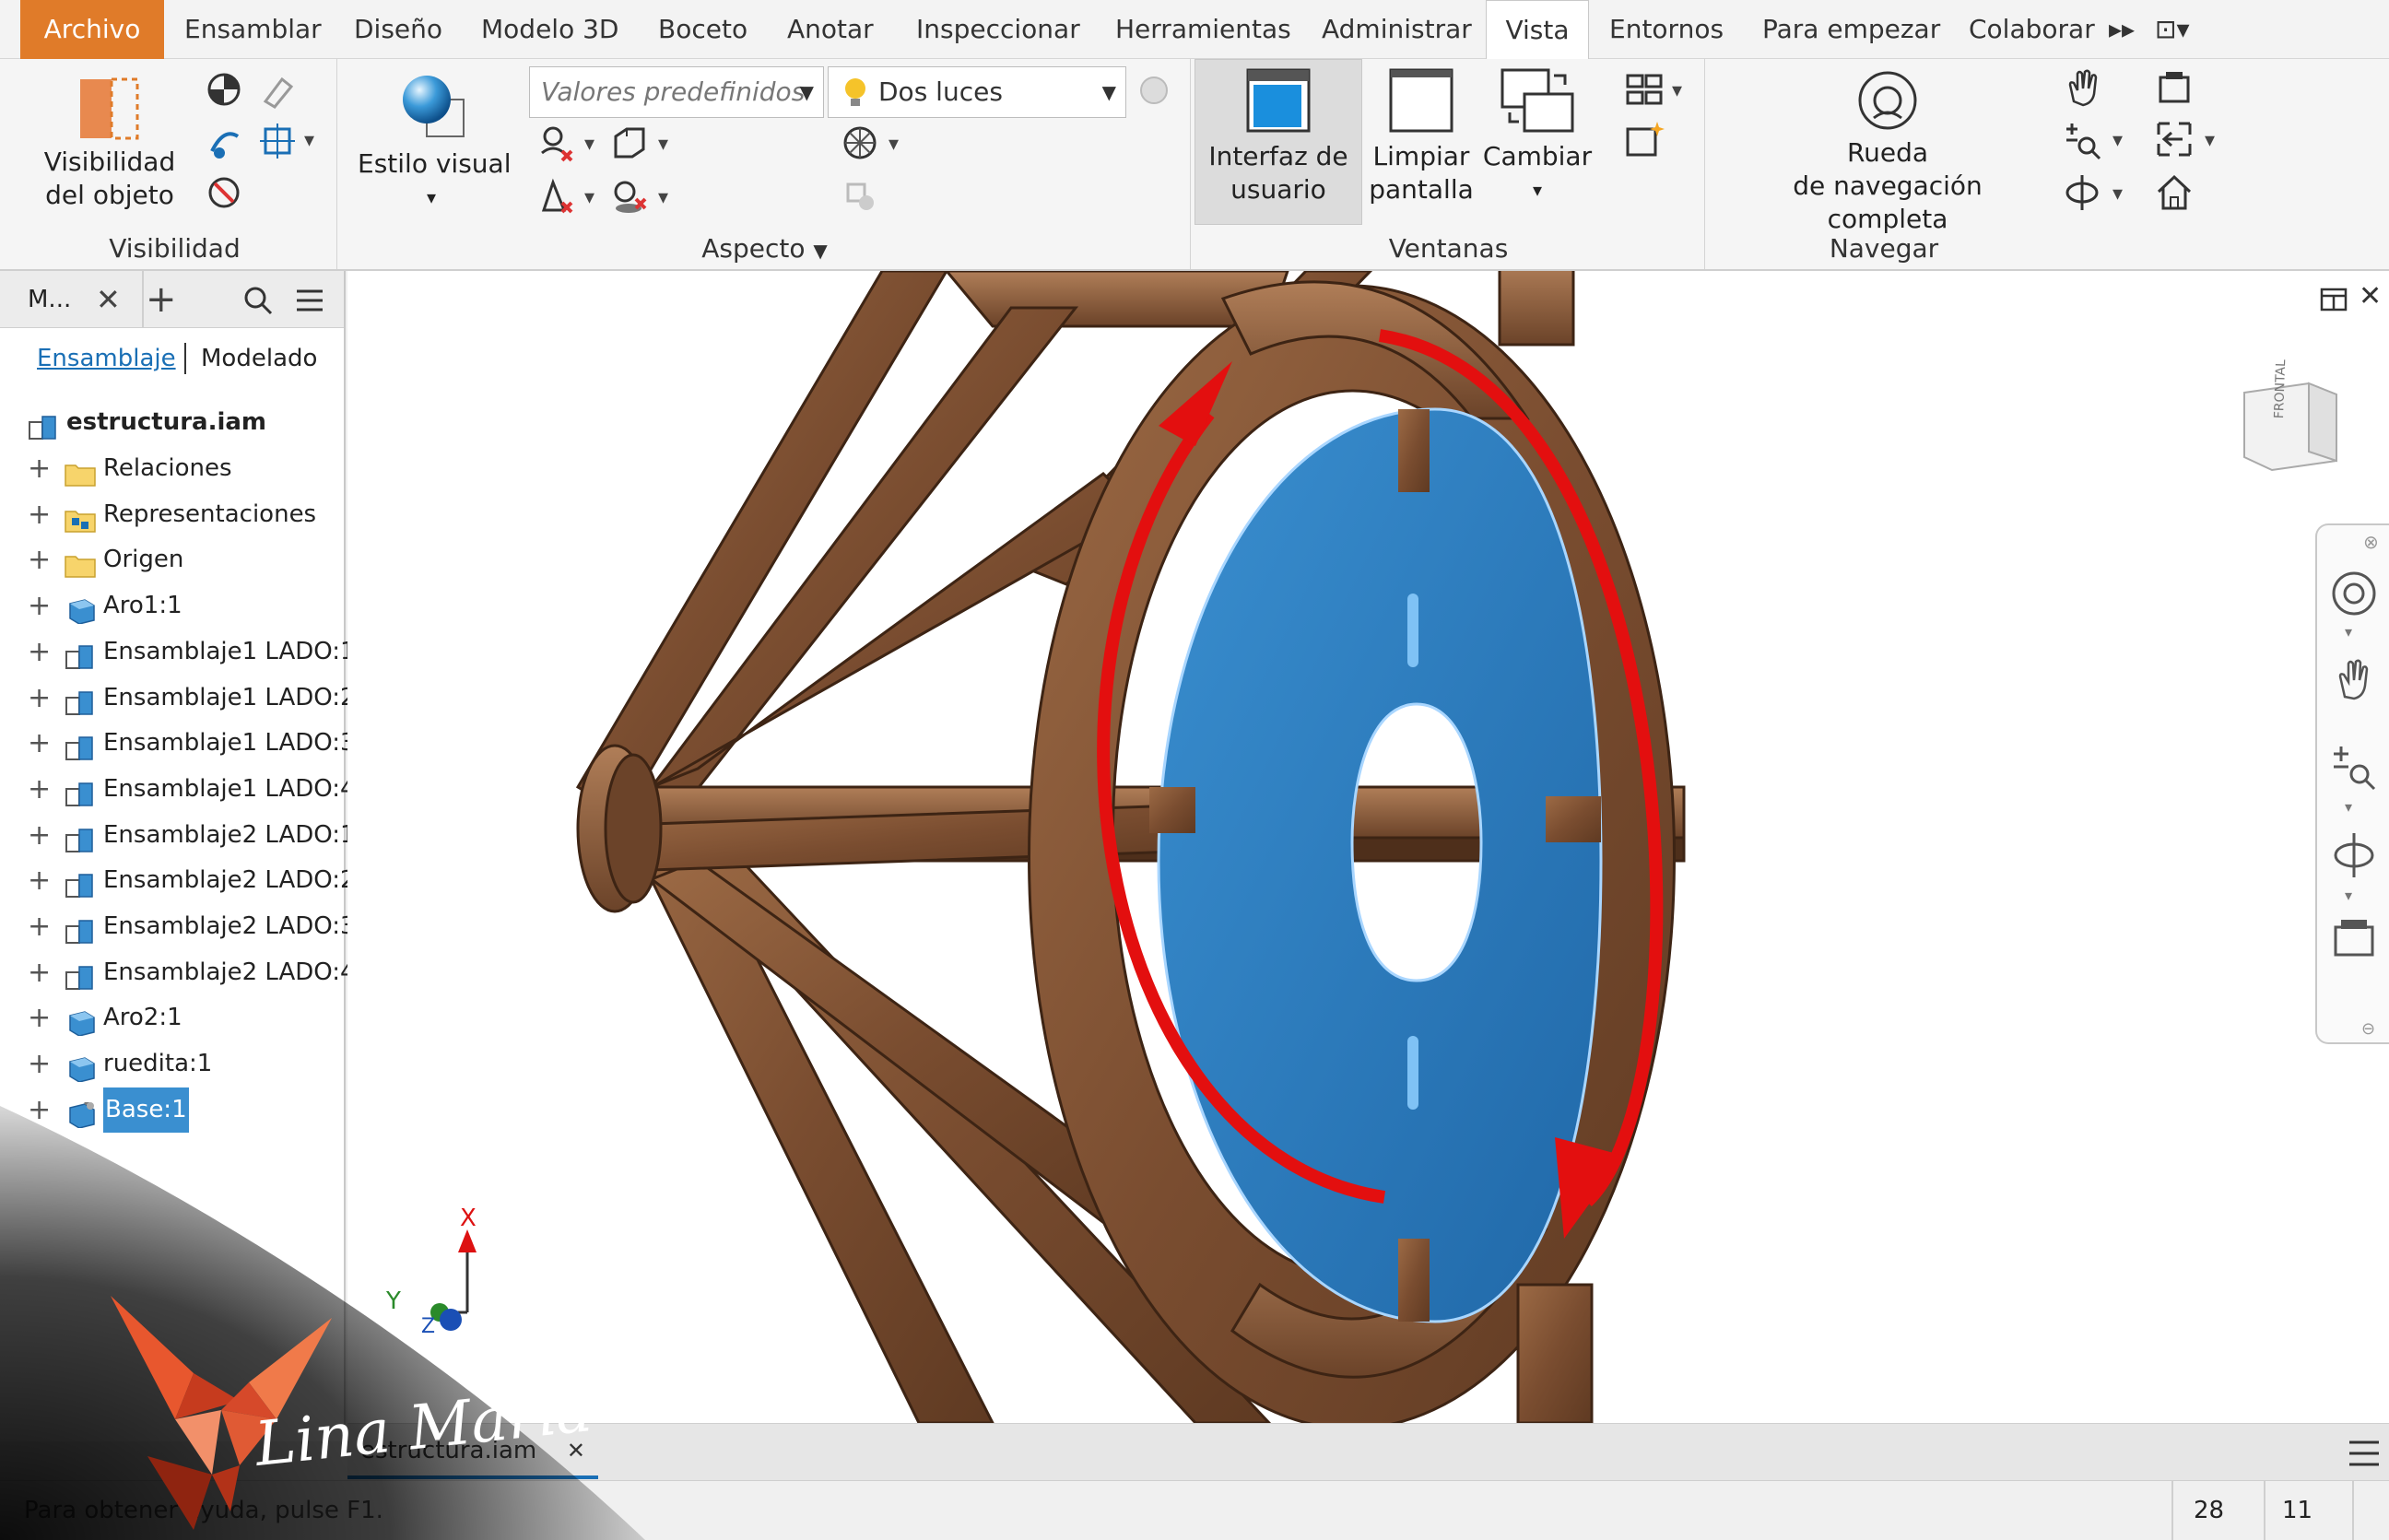 This screenshot has width=2389, height=1540. Describe the element at coordinates (277, 89) in the screenshot. I see `half-section-icon` at that location.